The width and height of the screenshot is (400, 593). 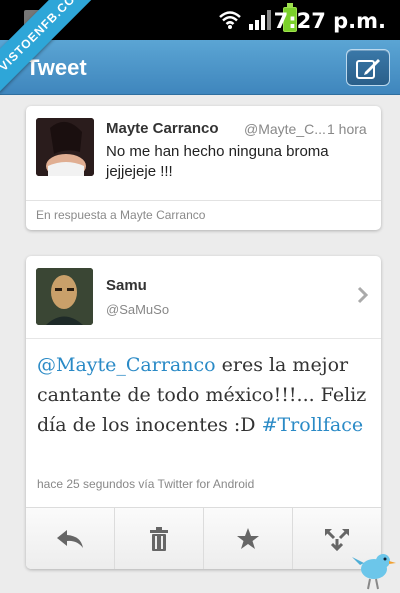 I want to click on tweet-meta: hace 25 segundos vía Twitter for Android, so click(x=146, y=484).